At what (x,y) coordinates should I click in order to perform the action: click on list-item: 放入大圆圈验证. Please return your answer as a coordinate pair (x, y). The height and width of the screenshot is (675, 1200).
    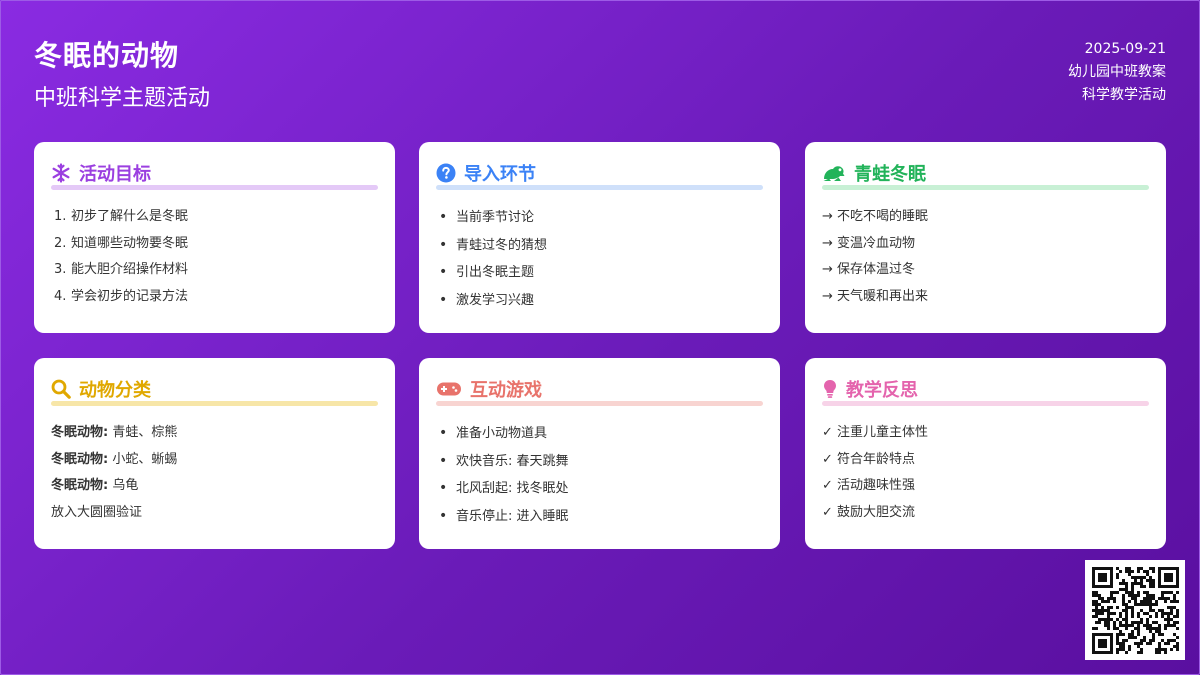
    Looking at the image, I should click on (214, 513).